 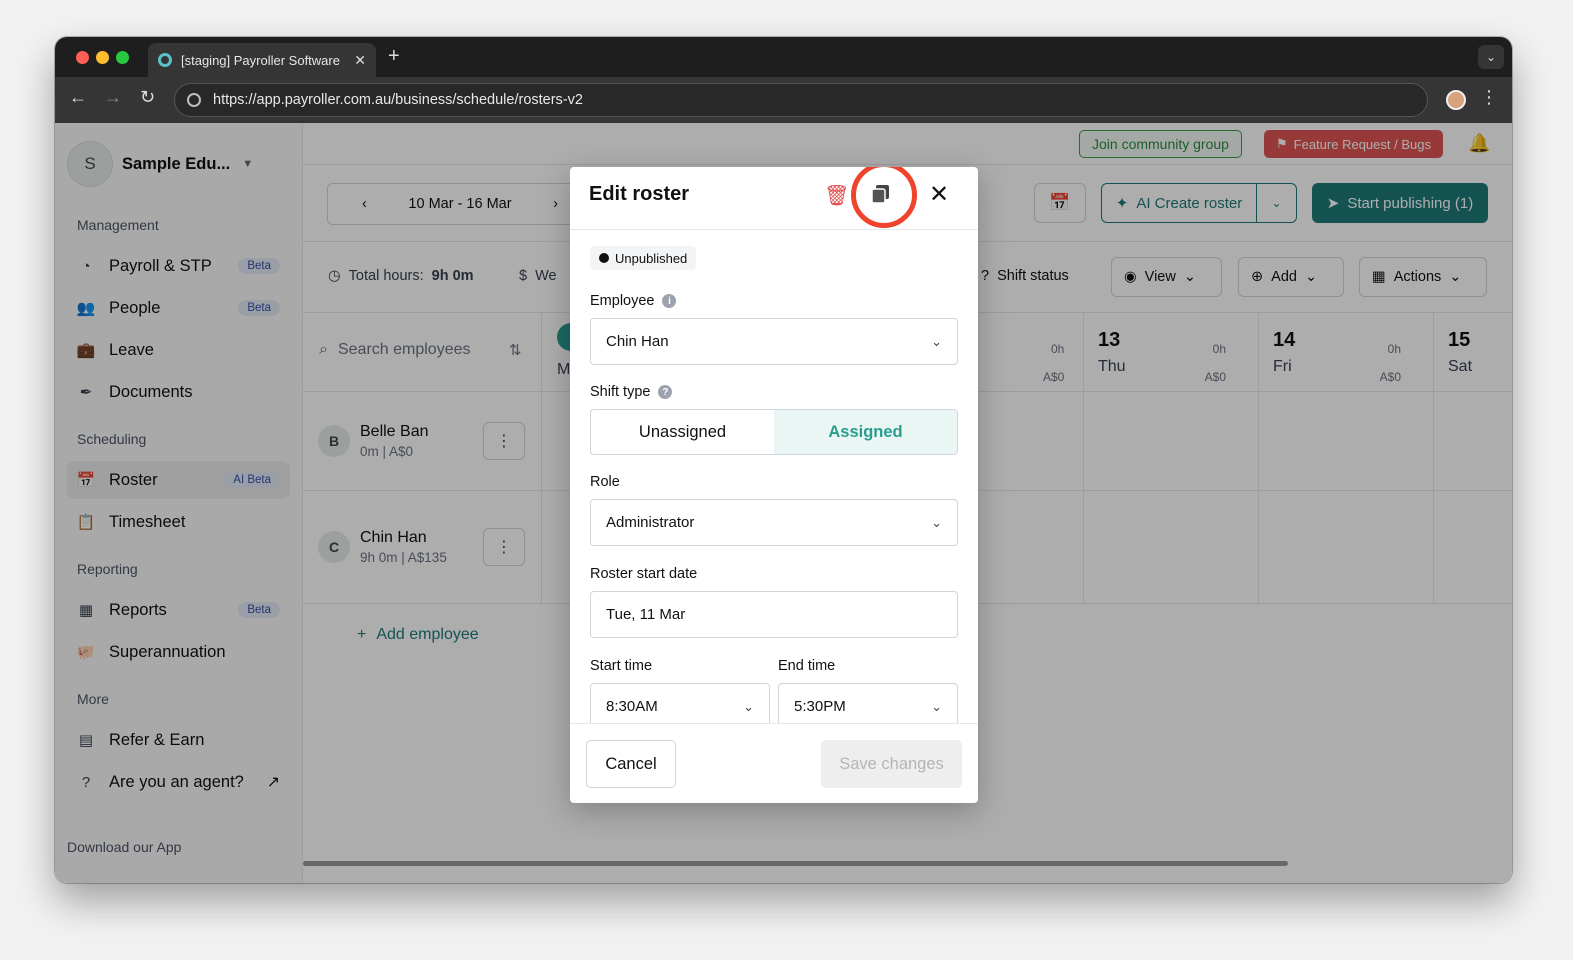 I want to click on shift-type-label-text: Shift type, so click(x=620, y=392).